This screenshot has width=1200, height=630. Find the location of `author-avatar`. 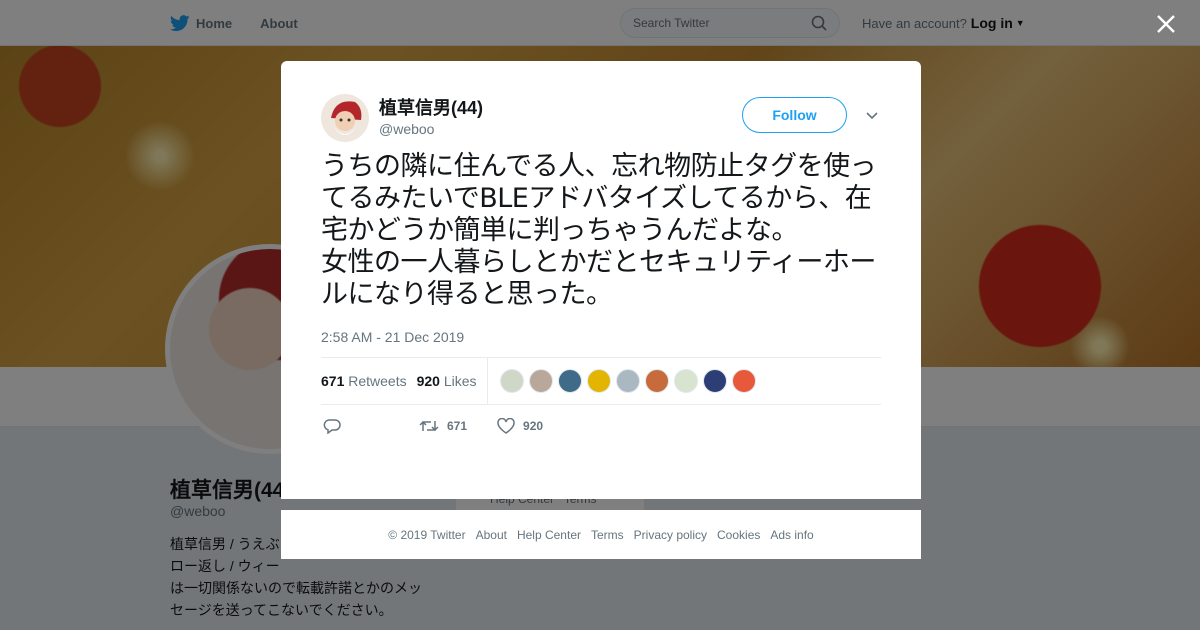

author-avatar is located at coordinates (345, 118).